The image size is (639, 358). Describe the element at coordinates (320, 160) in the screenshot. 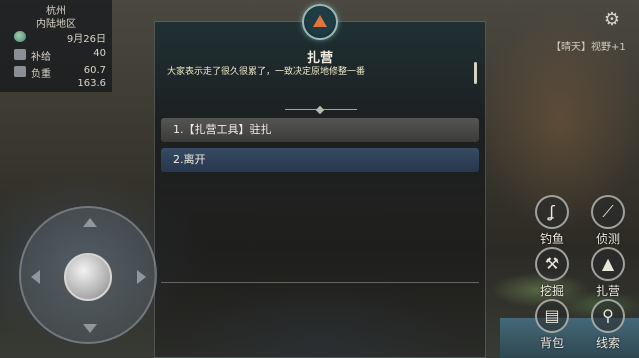

I see `option-leave: 2.离开` at that location.